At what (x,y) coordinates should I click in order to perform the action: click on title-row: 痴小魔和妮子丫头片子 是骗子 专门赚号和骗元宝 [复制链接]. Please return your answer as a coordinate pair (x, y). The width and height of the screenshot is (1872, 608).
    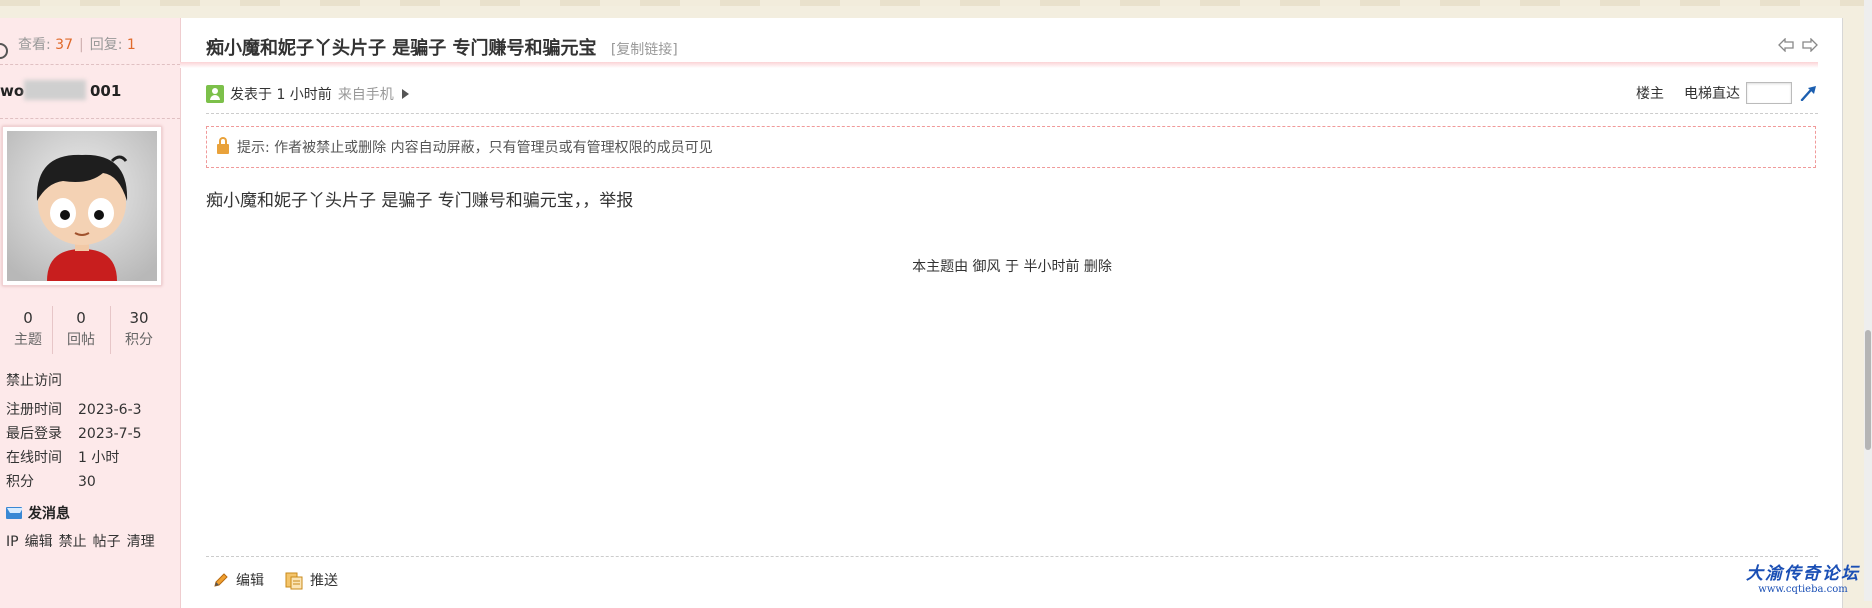
    Looking at the image, I should click on (1012, 47).